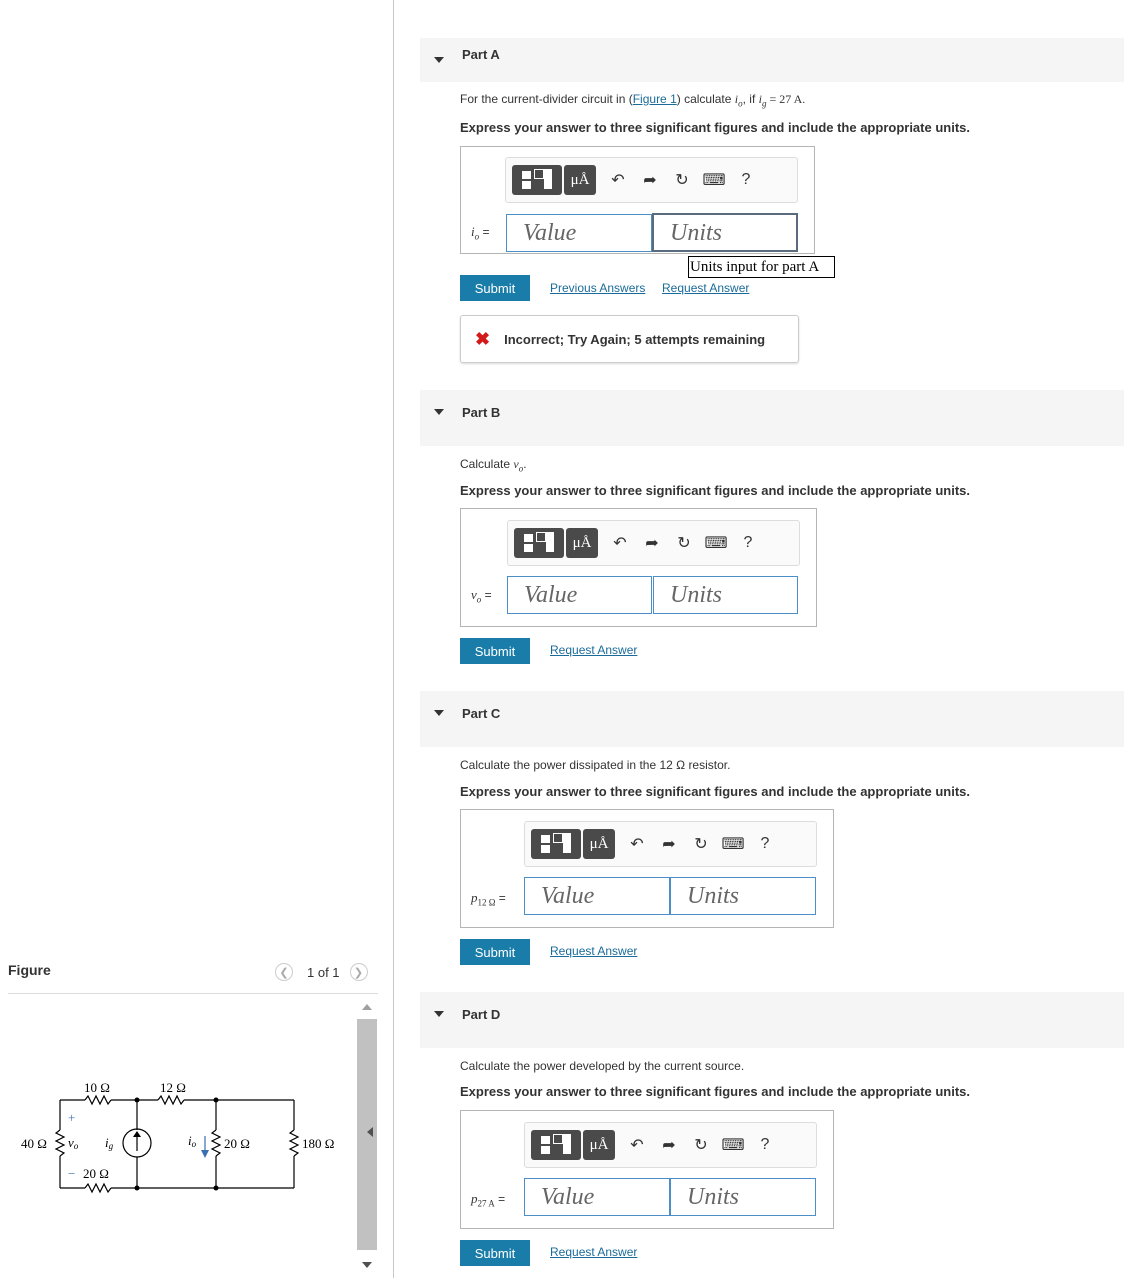 The image size is (1124, 1278). What do you see at coordinates (488, 899) in the screenshot?
I see `part-c-label: p12 Ω =` at bounding box center [488, 899].